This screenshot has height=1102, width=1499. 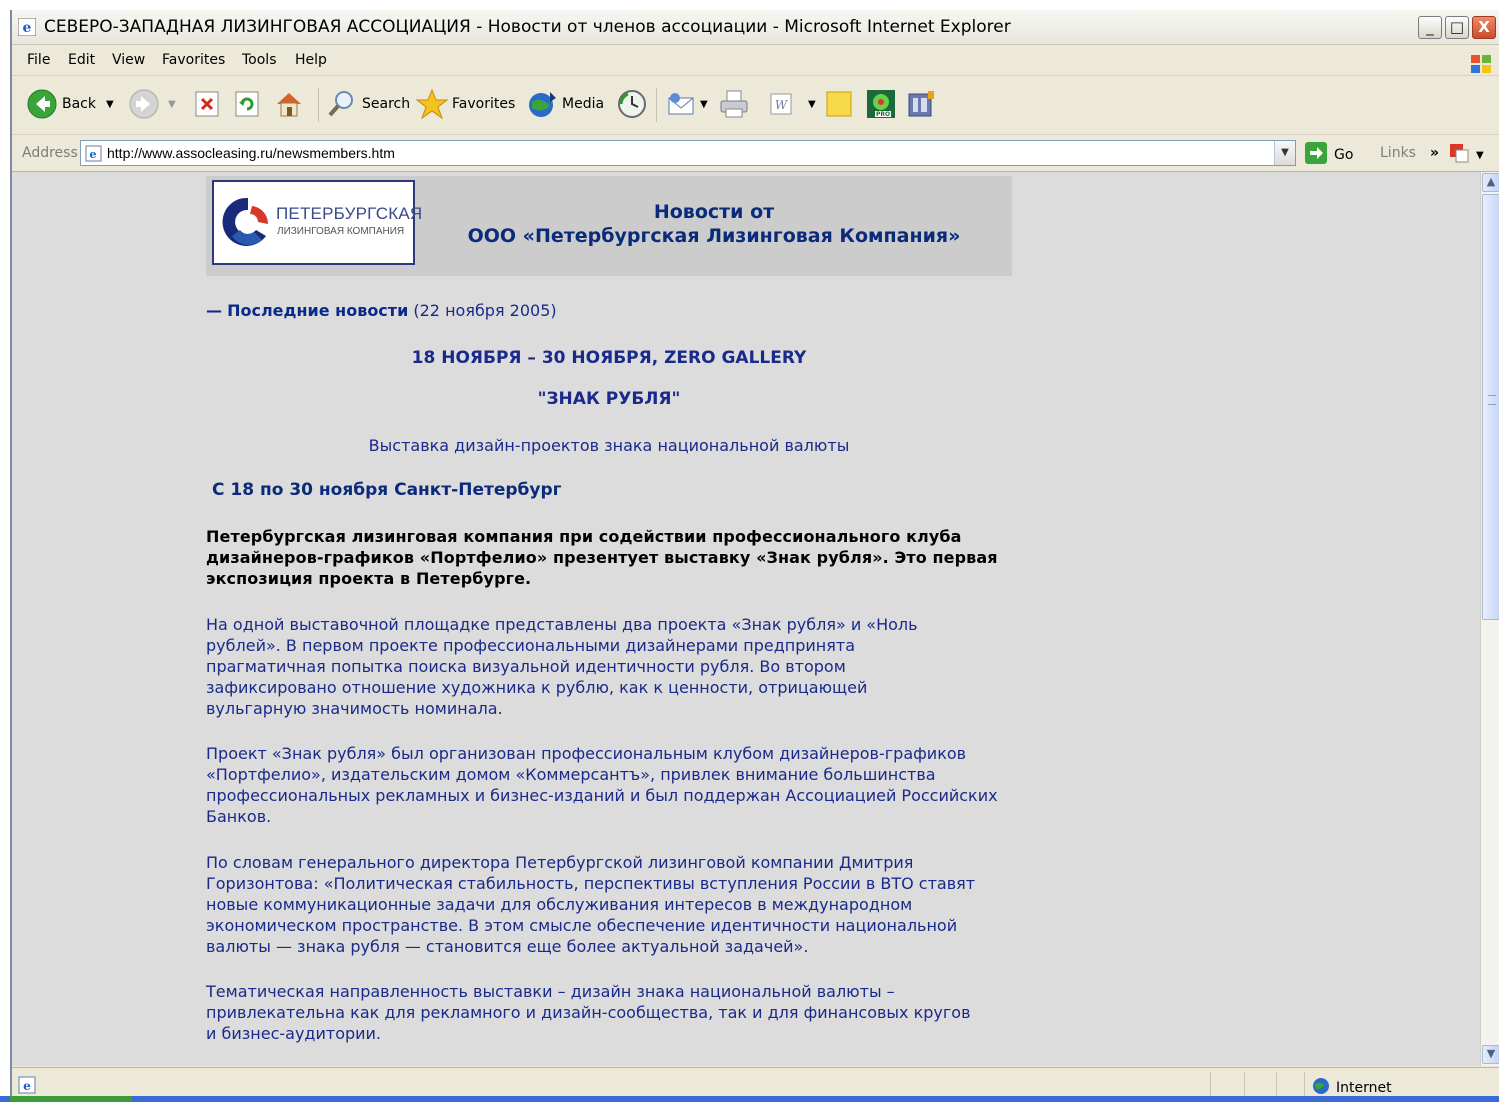 I want to click on mail-button: ▼, so click(x=687, y=104).